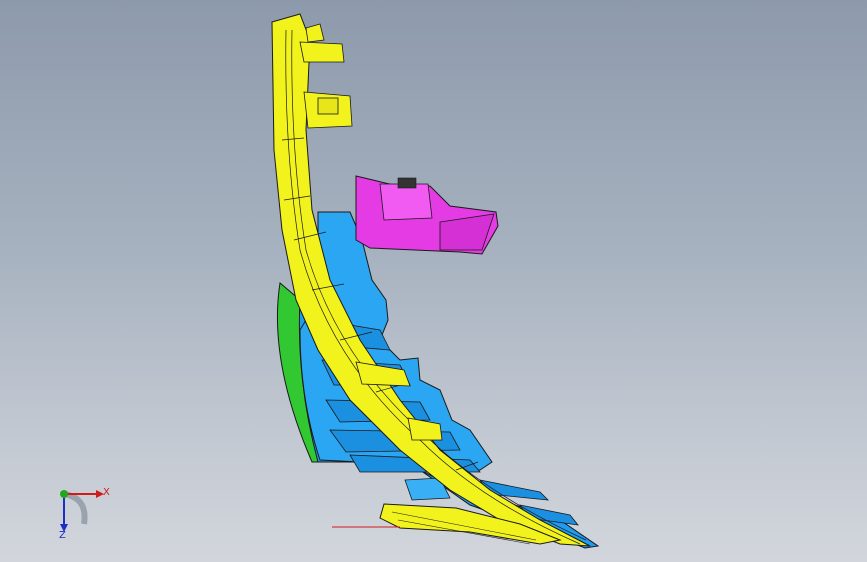 Image resolution: width=867 pixels, height=562 pixels. I want to click on triad-gray-arc, so click(75, 508).